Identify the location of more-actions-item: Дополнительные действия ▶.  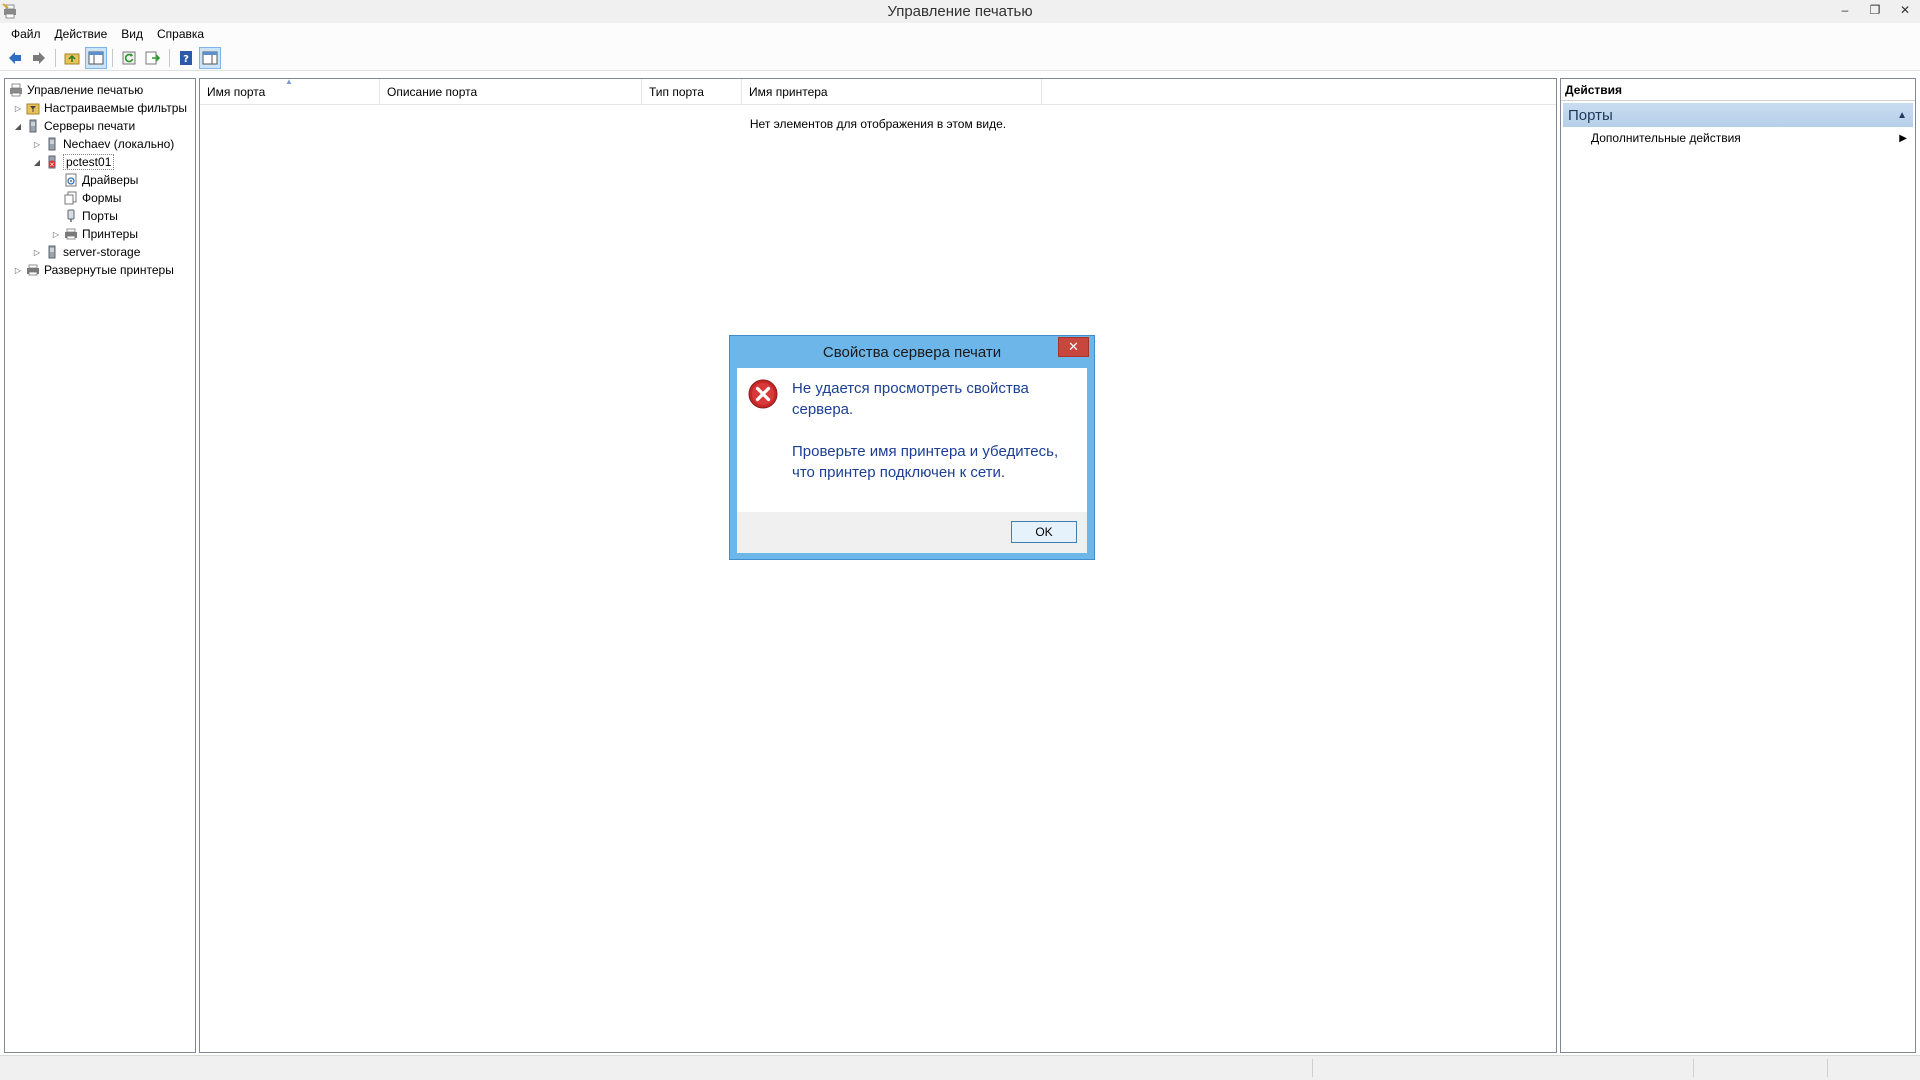
(1738, 138).